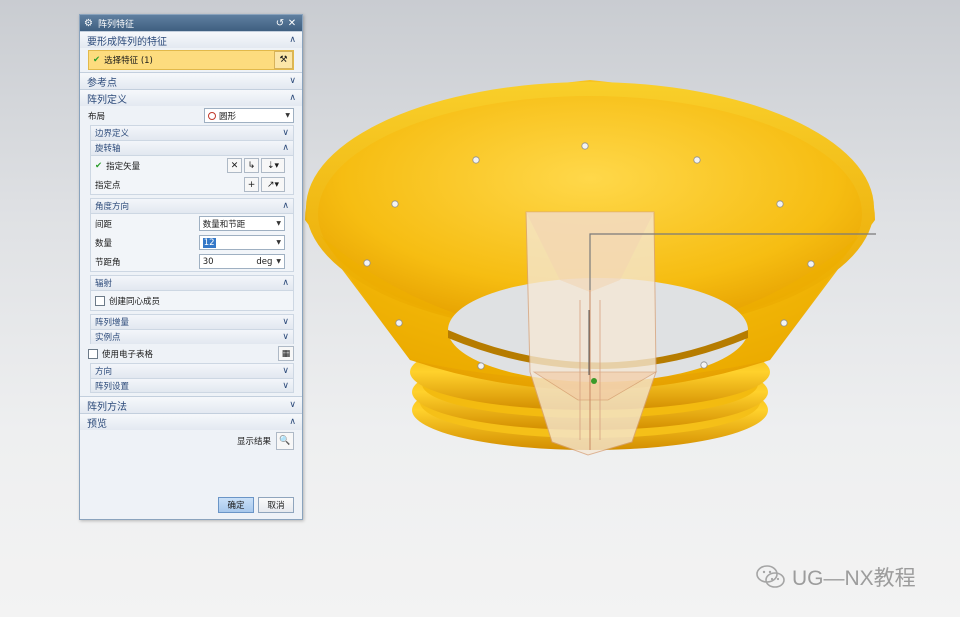 The height and width of the screenshot is (617, 960). Describe the element at coordinates (241, 242) in the screenshot. I see `count-input: 12 ▼` at that location.